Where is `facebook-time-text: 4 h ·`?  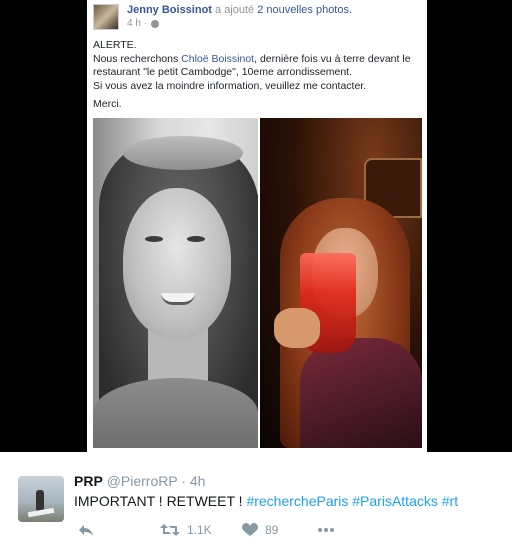 facebook-time-text: 4 h · is located at coordinates (137, 23).